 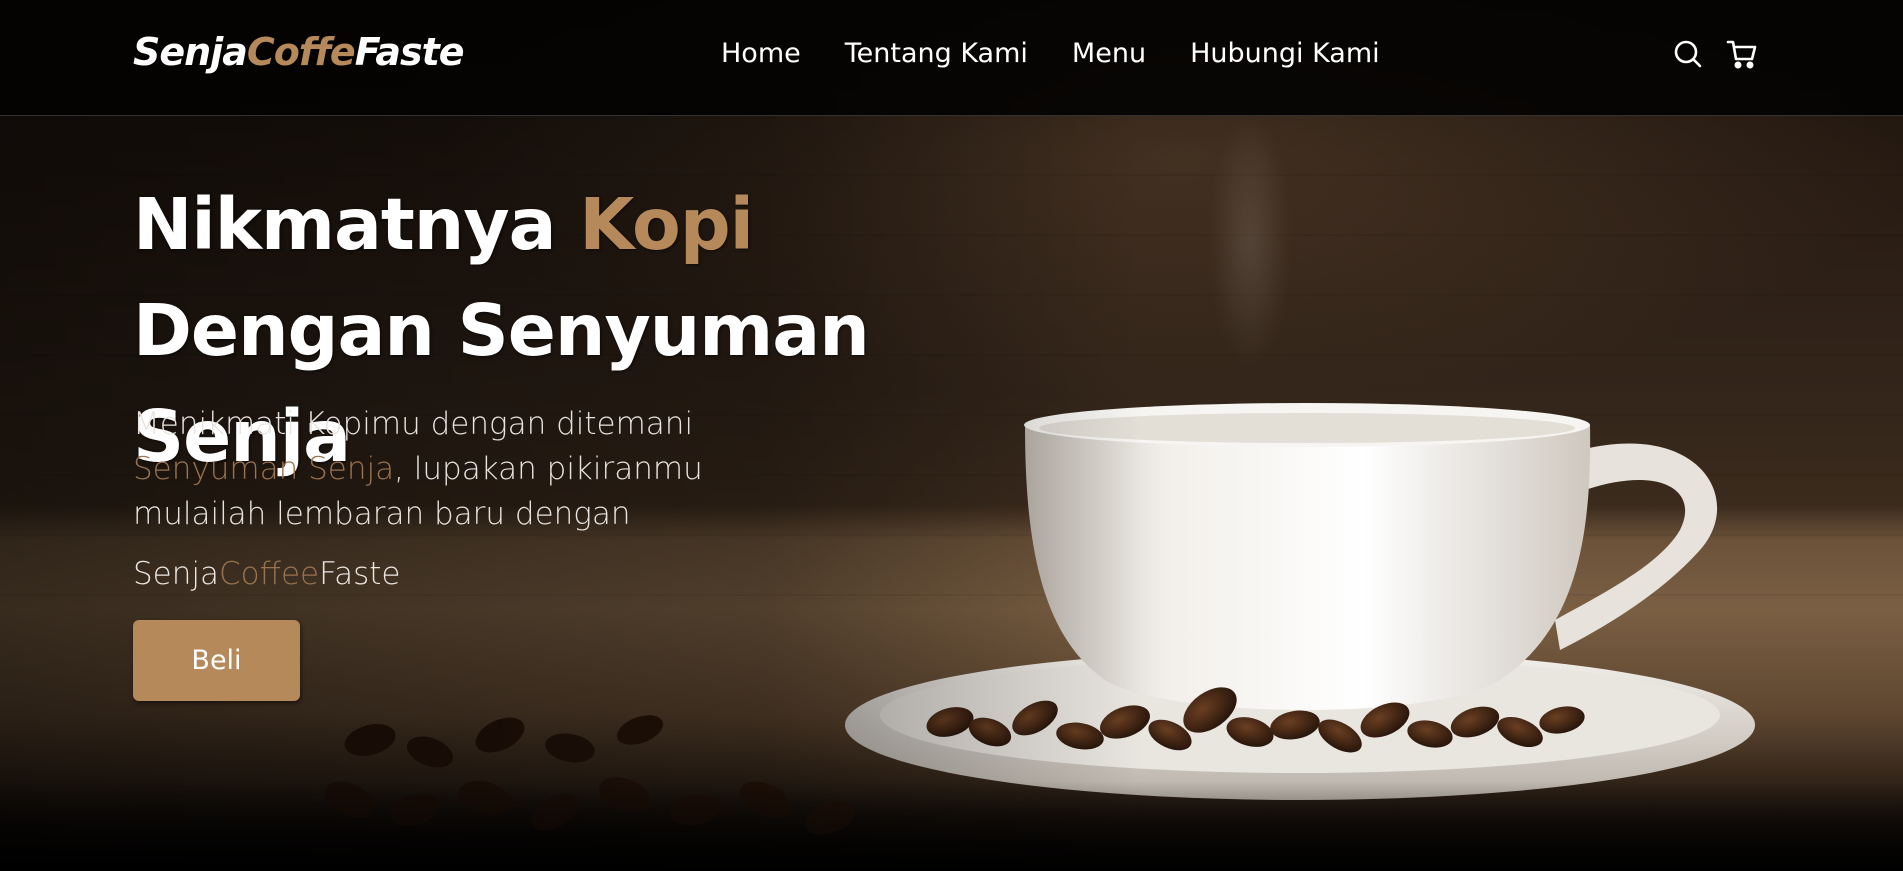 I want to click on nav-link-tentang-kami: Tentang Kami, so click(x=936, y=53).